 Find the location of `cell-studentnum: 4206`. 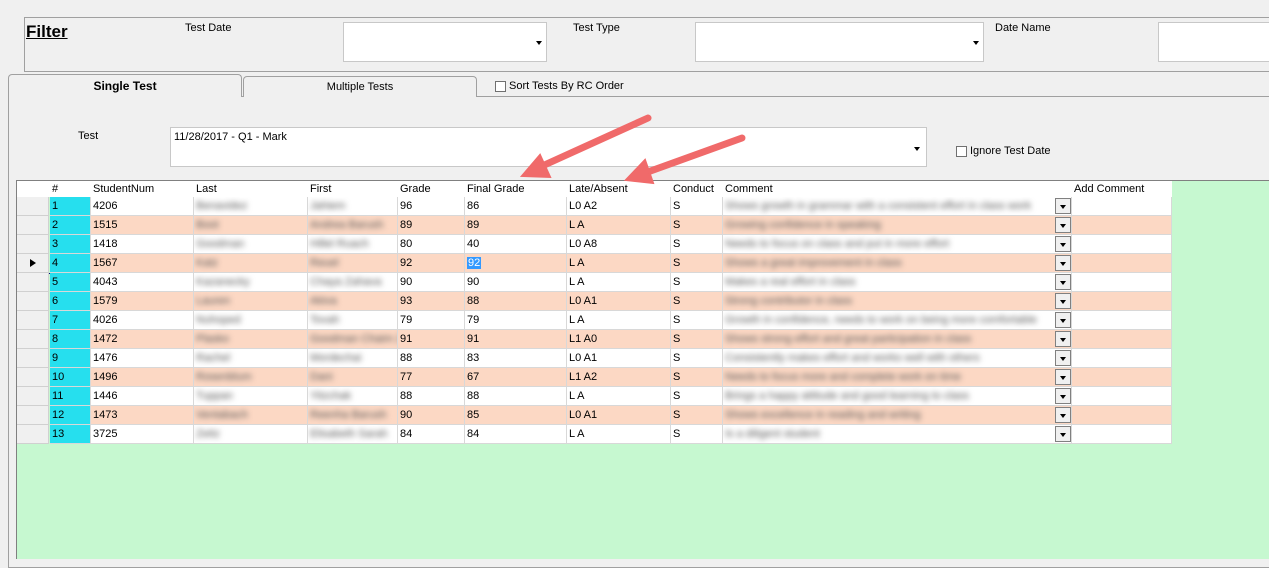

cell-studentnum: 4206 is located at coordinates (142, 206).